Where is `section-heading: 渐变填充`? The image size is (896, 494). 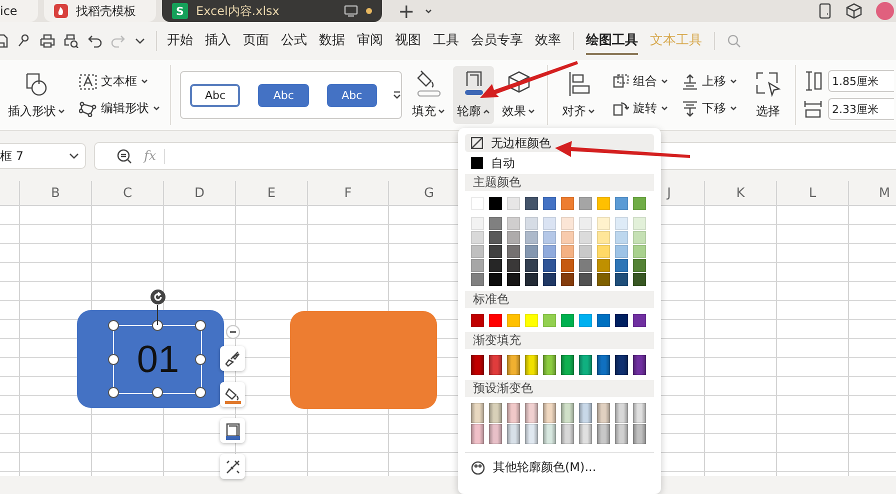
section-heading: 渐变填充 is located at coordinates (559, 340).